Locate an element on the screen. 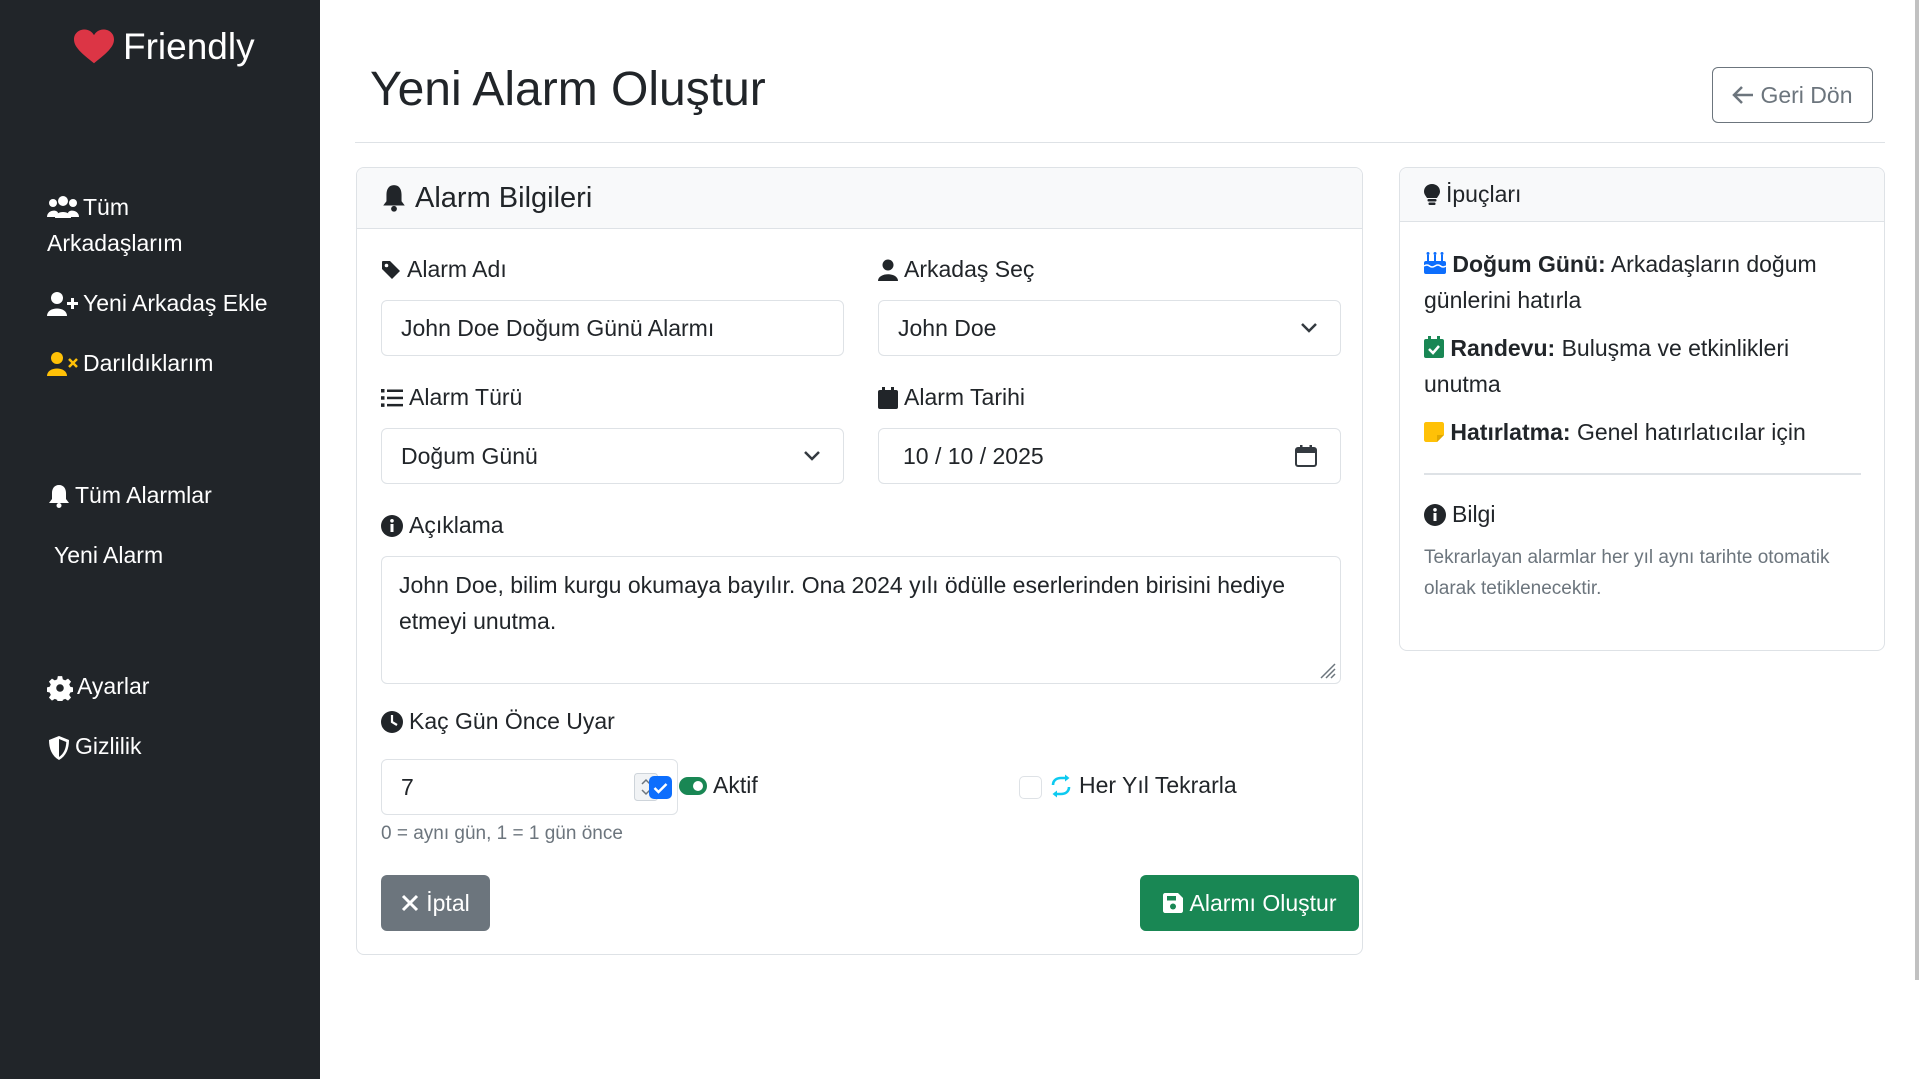 The height and width of the screenshot is (1079, 1919). days-before-label: Kaç Gün Önce Uyar is located at coordinates (498, 721).